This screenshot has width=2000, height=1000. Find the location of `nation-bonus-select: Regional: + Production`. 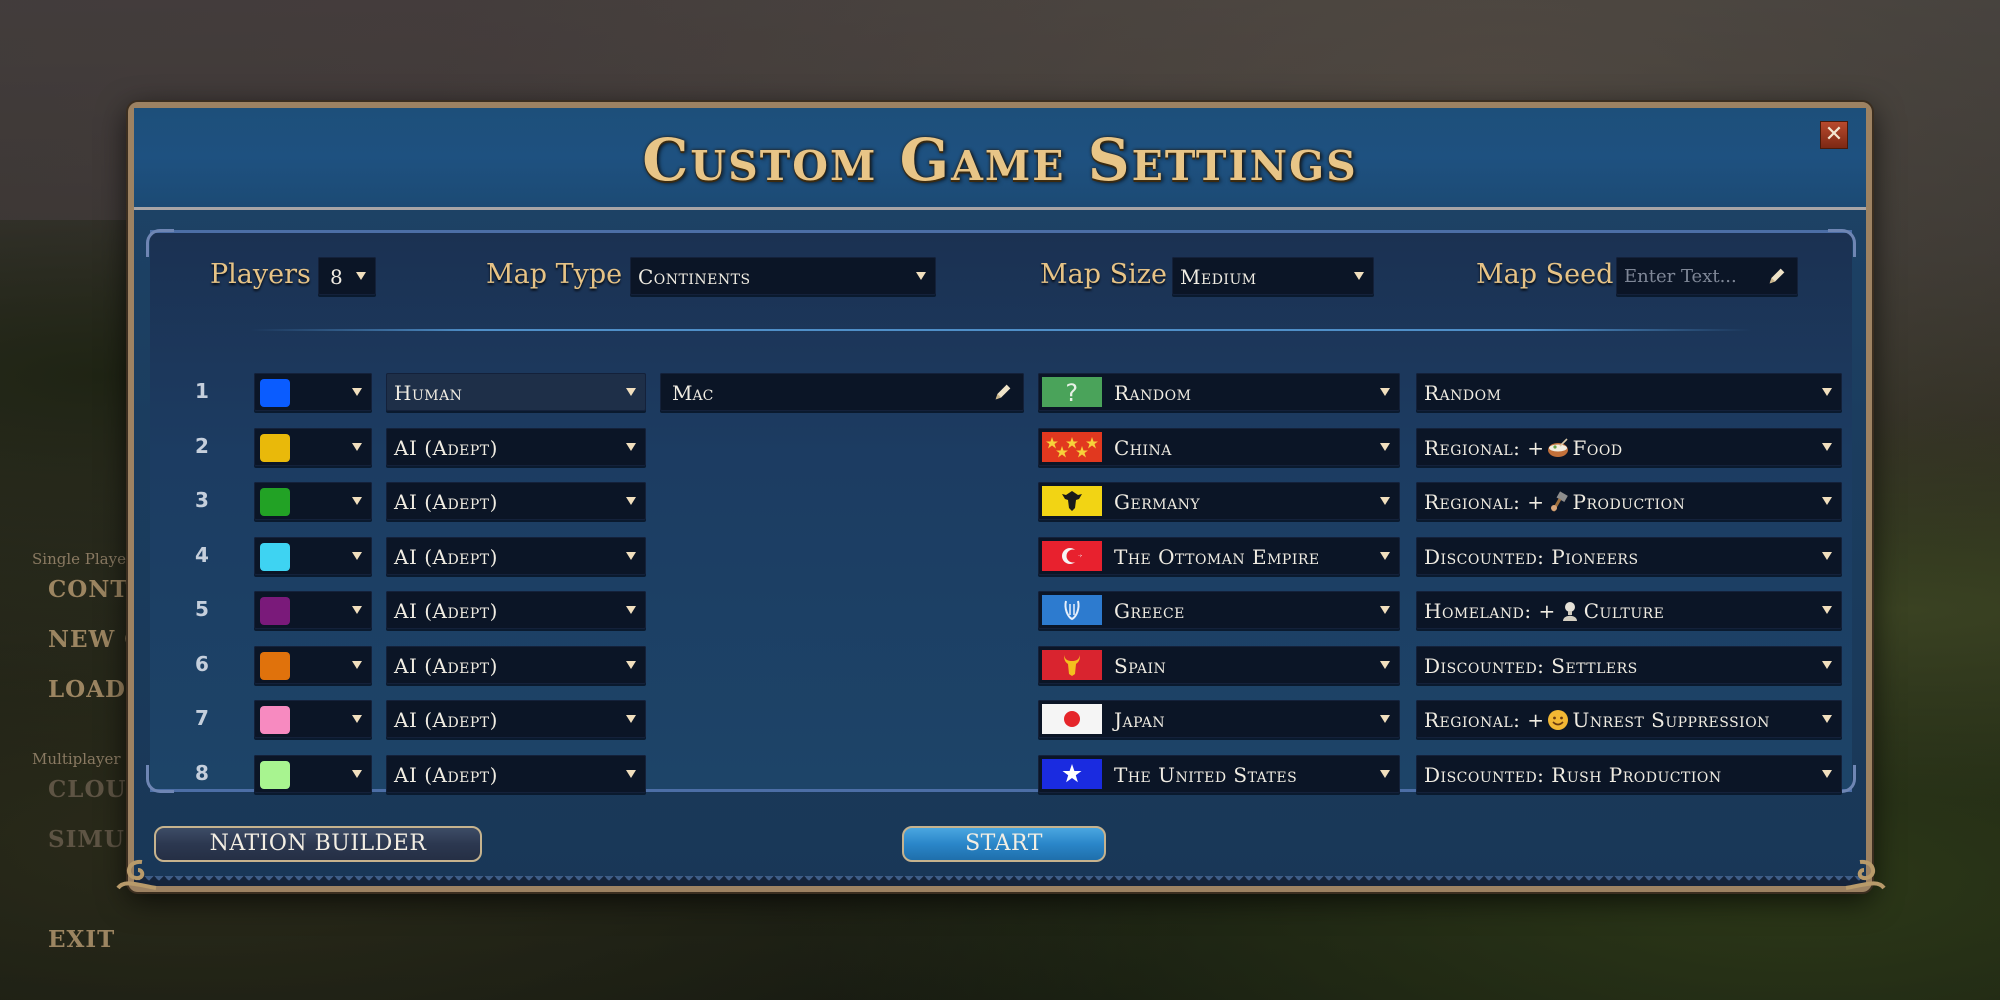

nation-bonus-select: Regional: + Production is located at coordinates (1629, 501).